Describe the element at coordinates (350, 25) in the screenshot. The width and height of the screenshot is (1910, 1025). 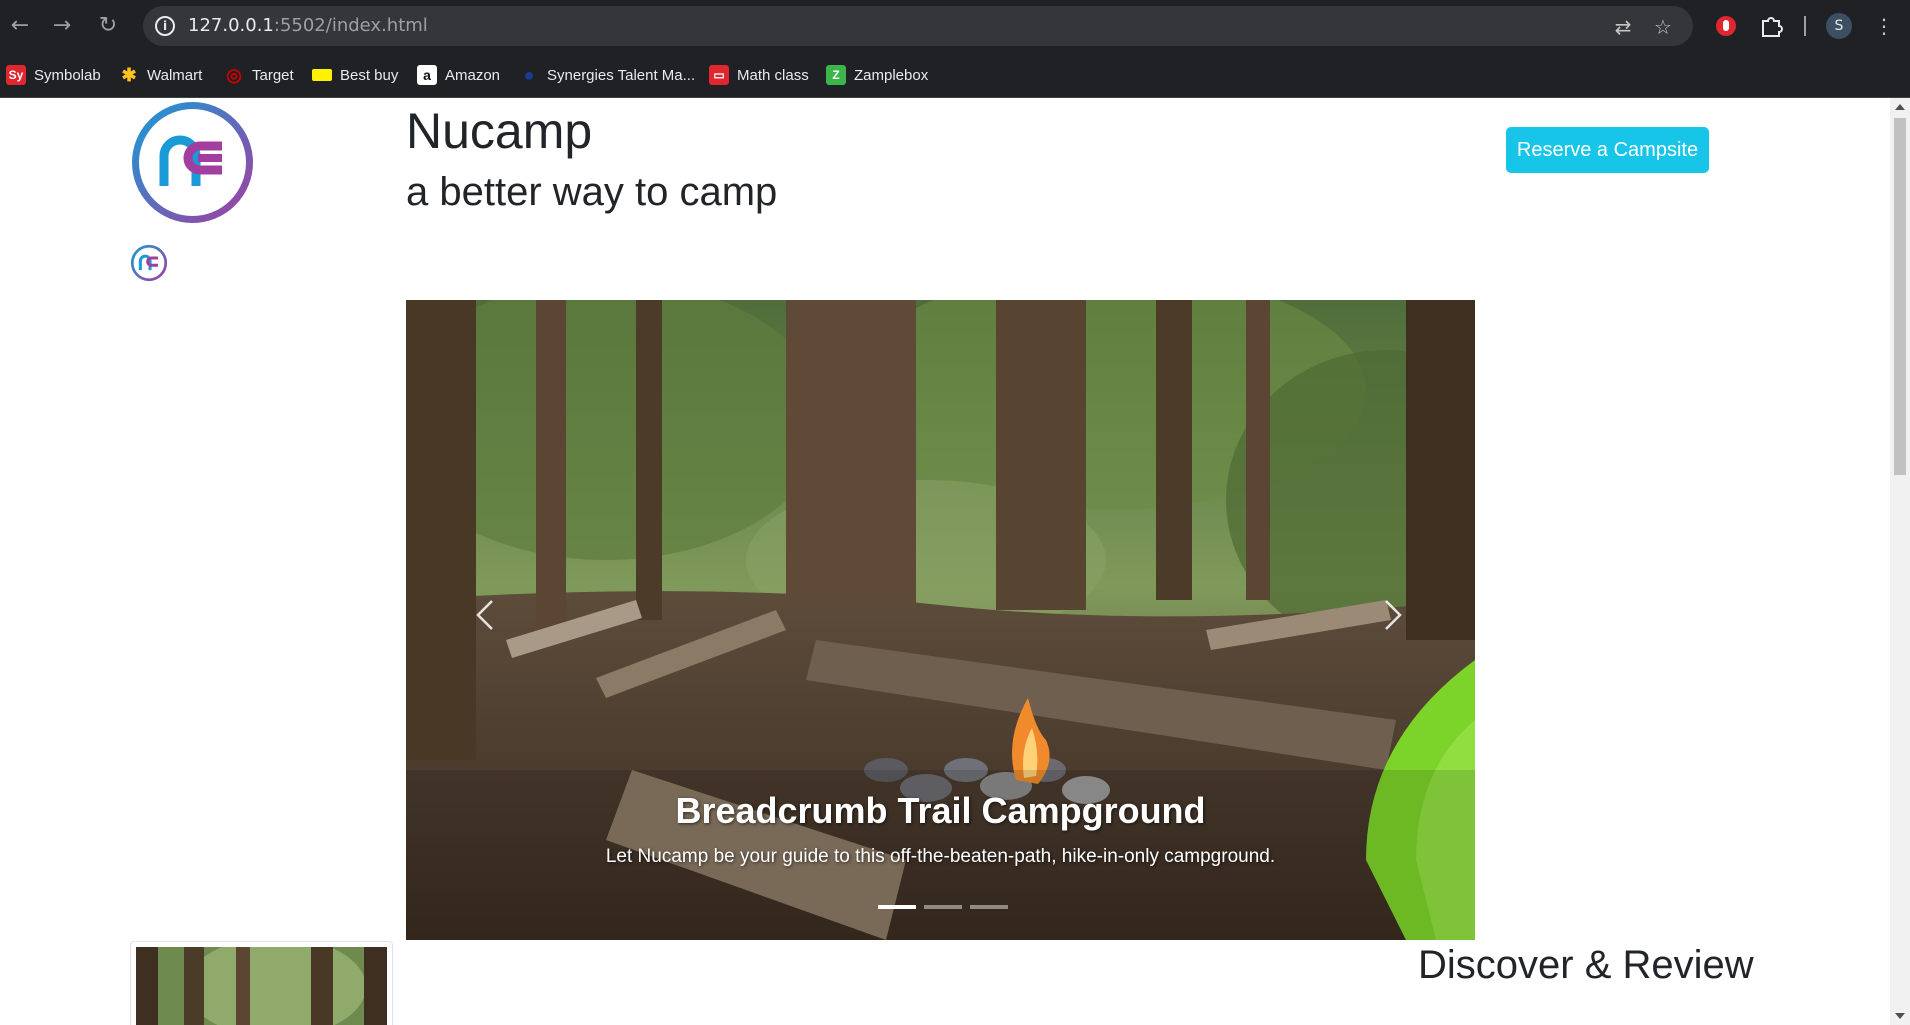
I see `url-path: :5502/index.html` at that location.